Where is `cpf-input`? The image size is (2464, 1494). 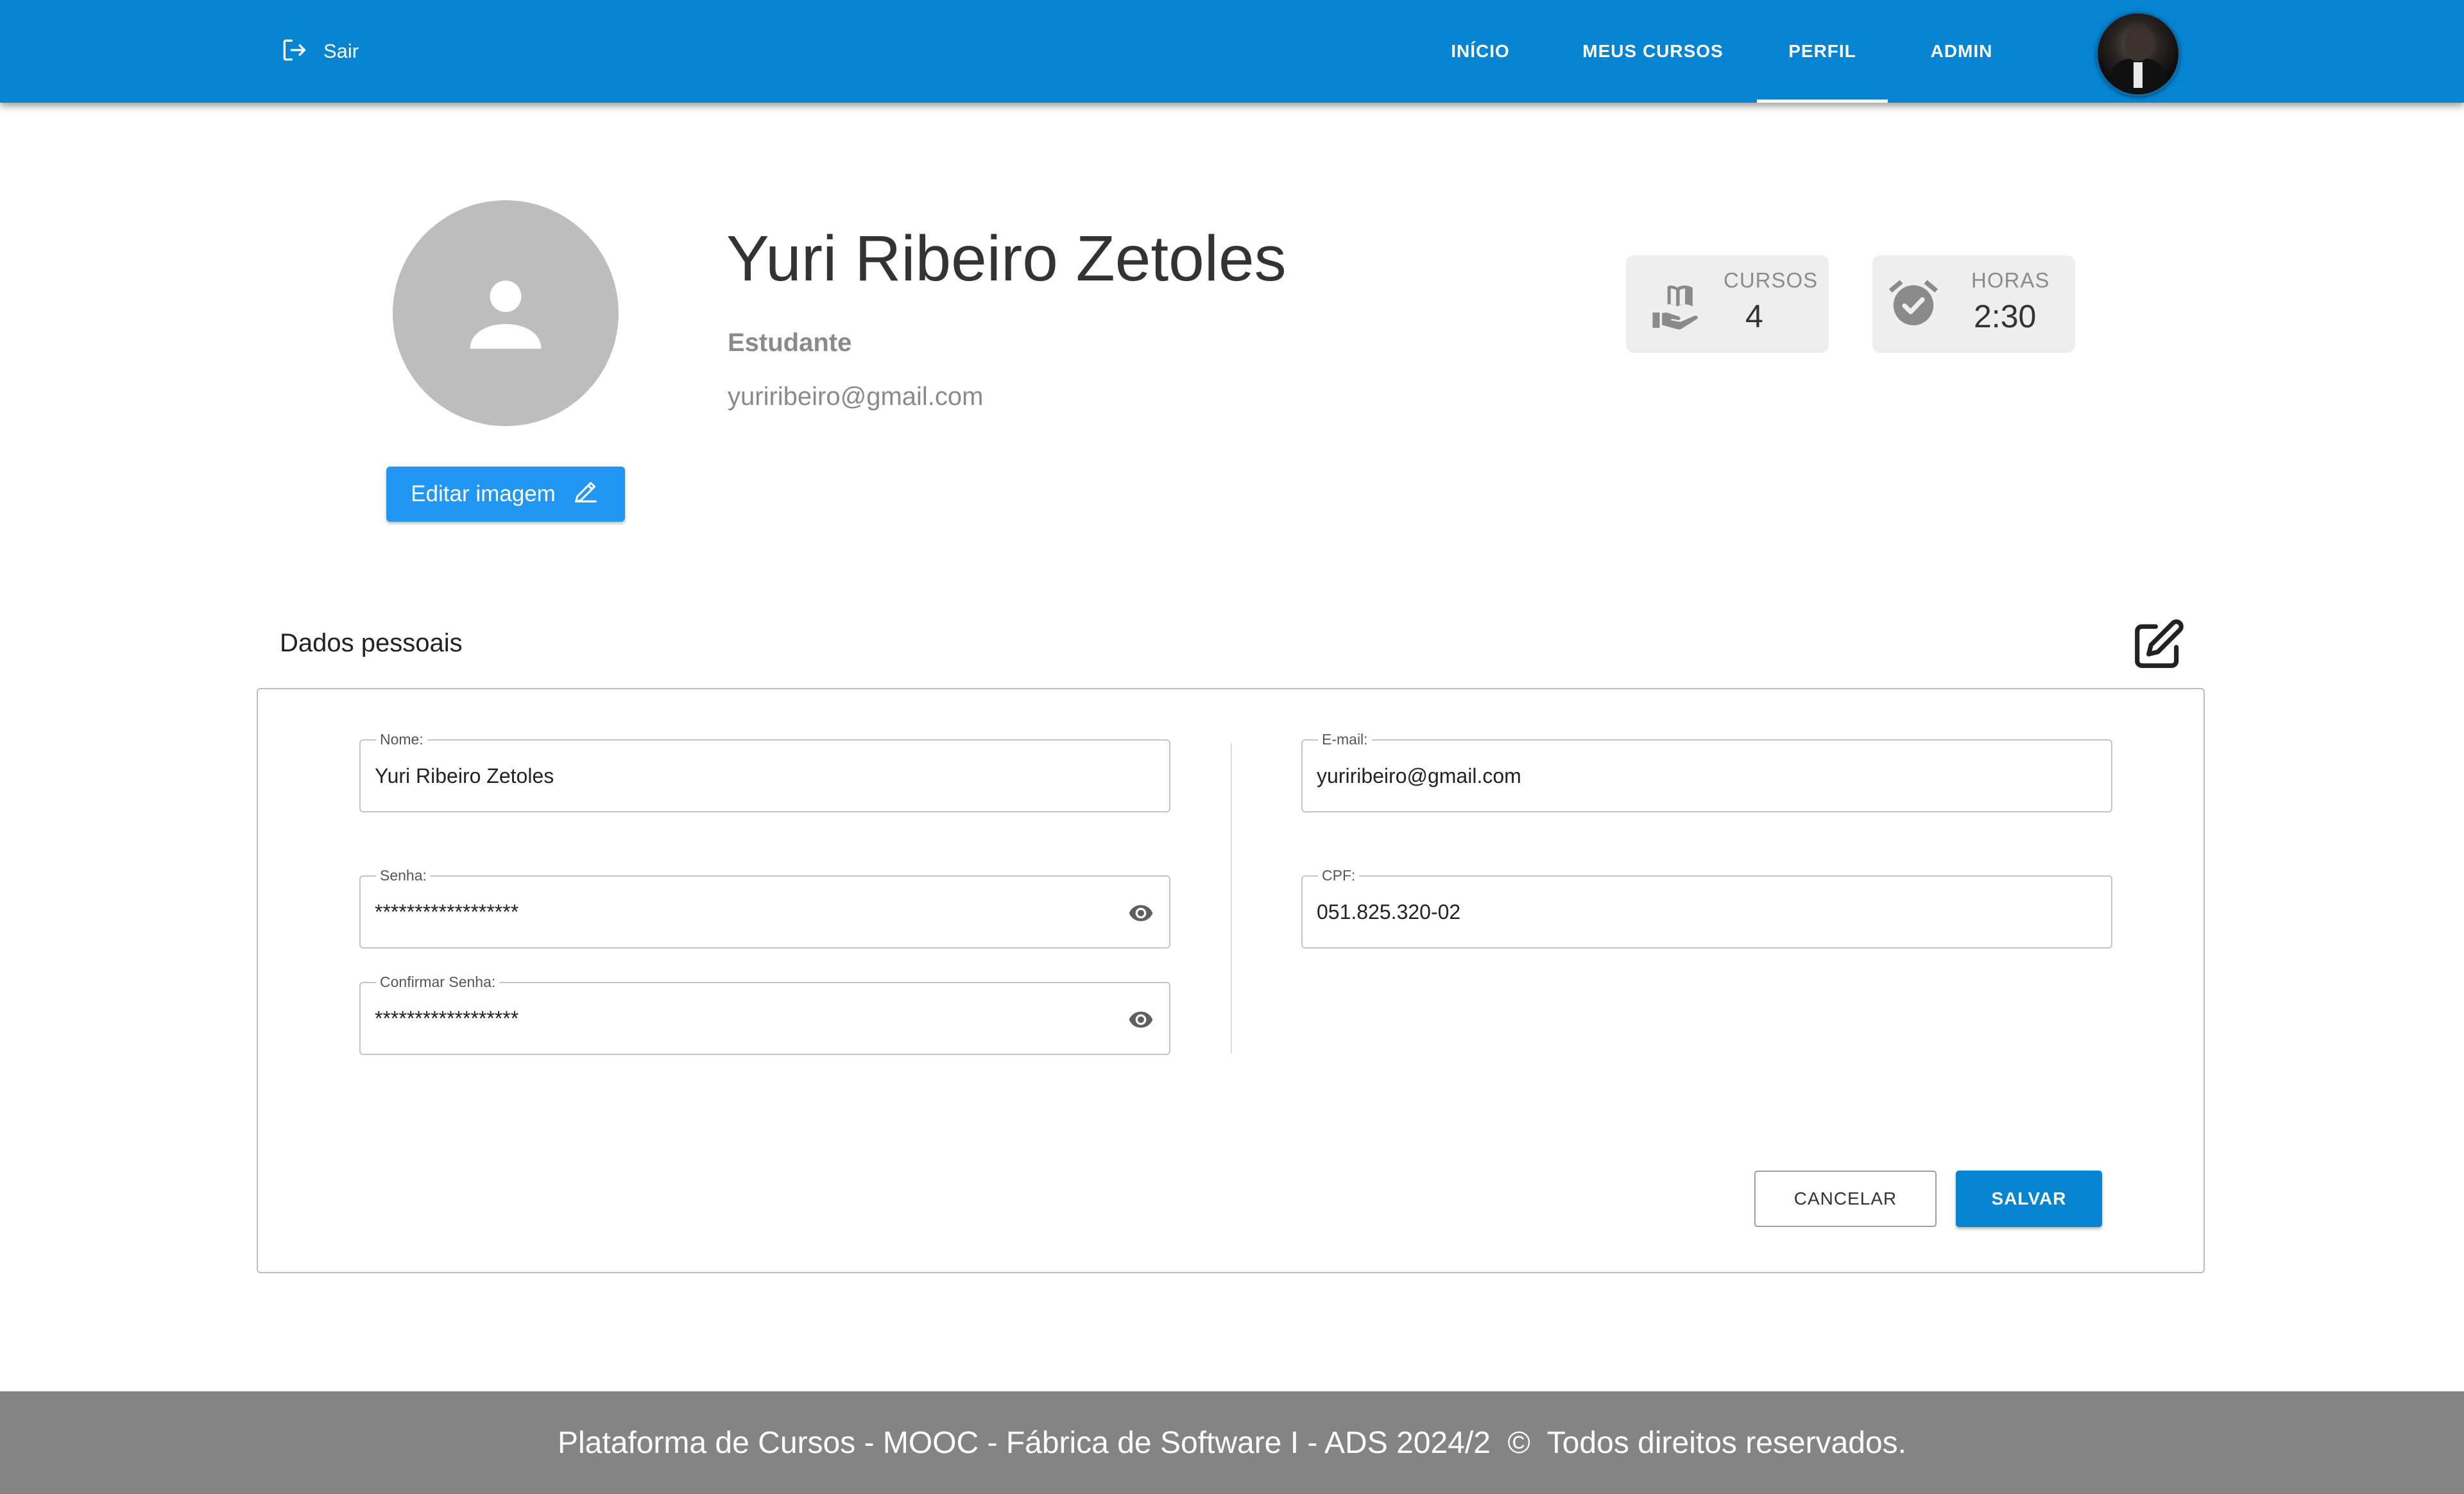
cpf-input is located at coordinates (1670, 912).